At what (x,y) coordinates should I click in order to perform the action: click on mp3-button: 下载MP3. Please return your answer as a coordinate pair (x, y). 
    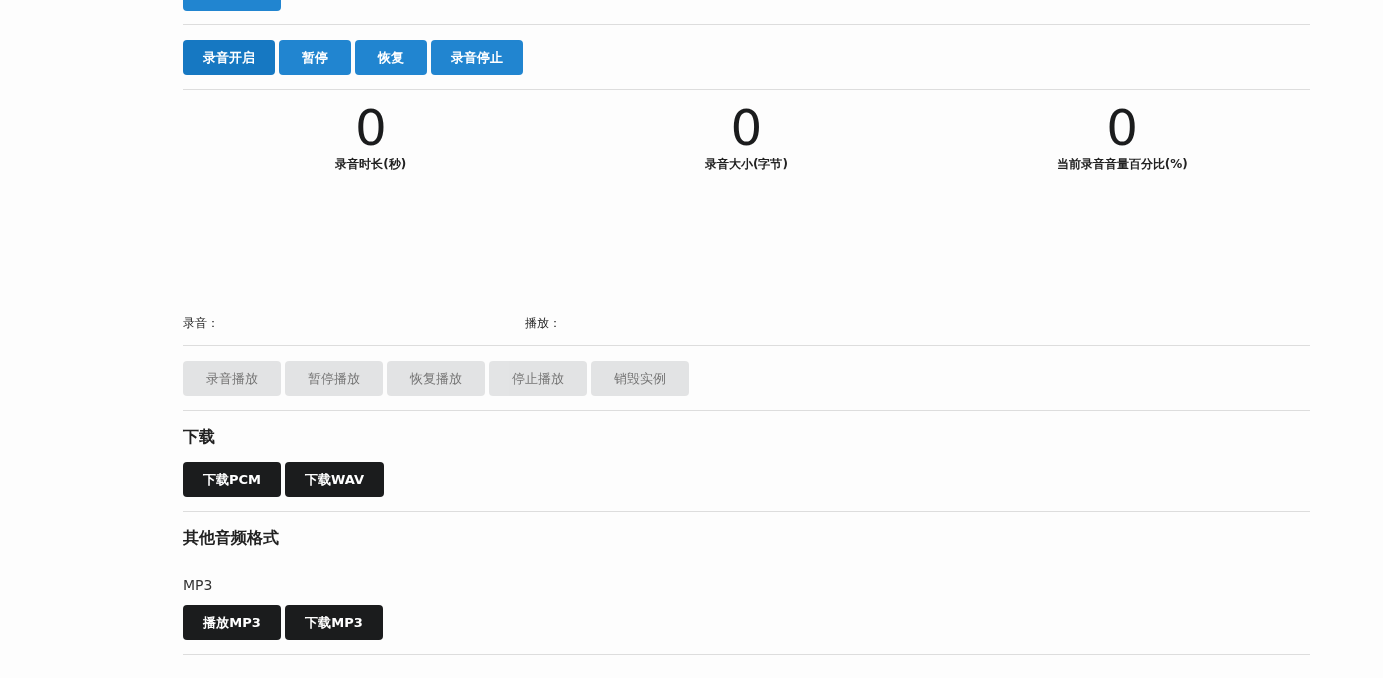
    Looking at the image, I should click on (334, 622).